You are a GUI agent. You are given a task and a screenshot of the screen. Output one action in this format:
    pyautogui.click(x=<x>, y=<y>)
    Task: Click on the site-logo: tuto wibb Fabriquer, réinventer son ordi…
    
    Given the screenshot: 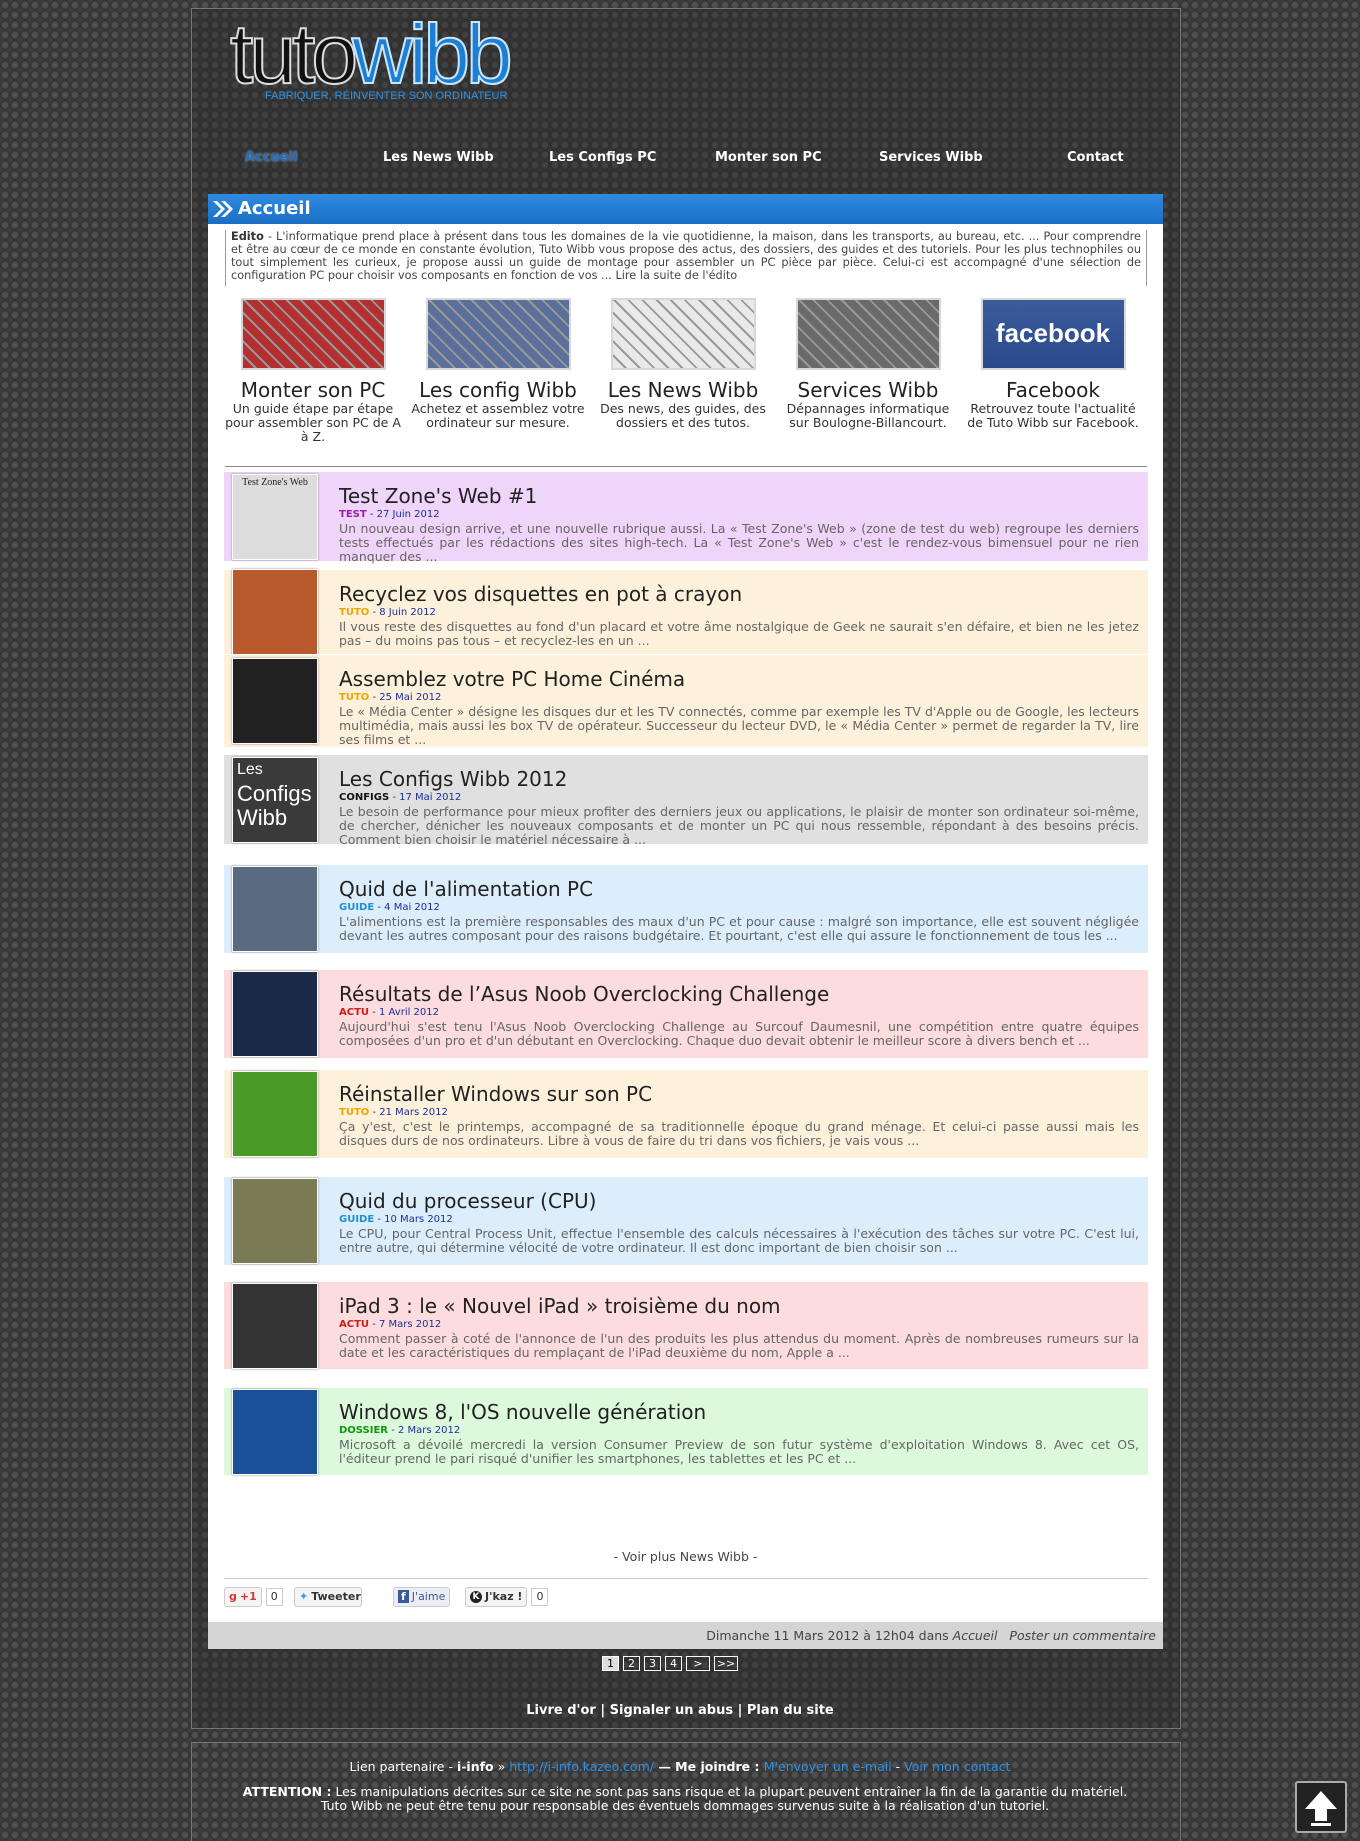 What is the action you would take?
    pyautogui.click(x=374, y=59)
    